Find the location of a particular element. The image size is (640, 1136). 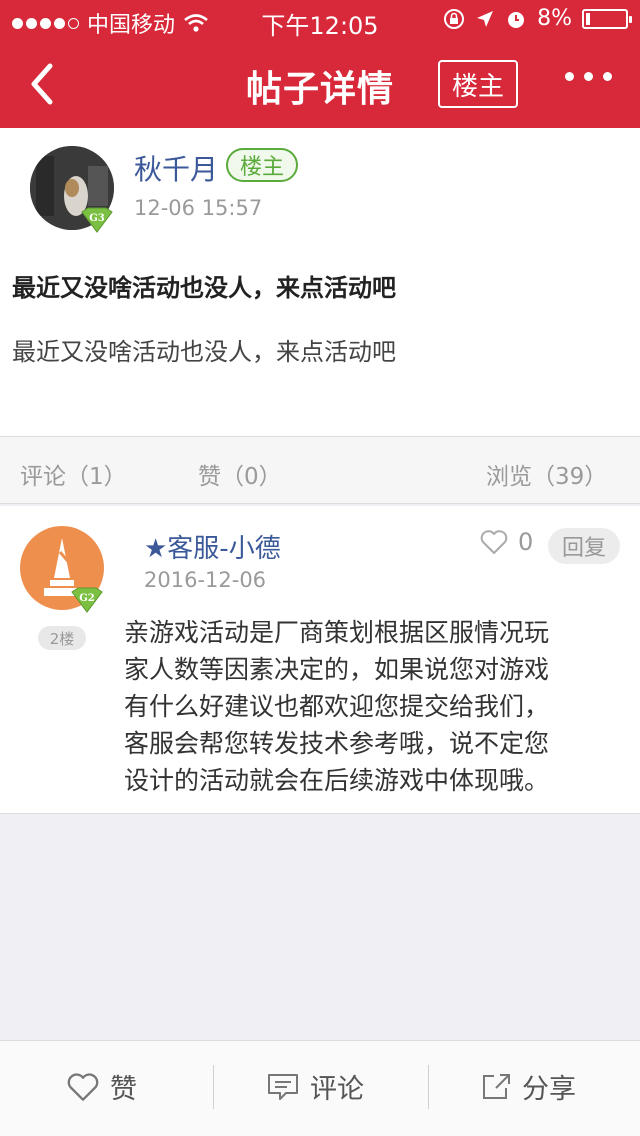

like-action-button: 赞 is located at coordinates (101, 1086).